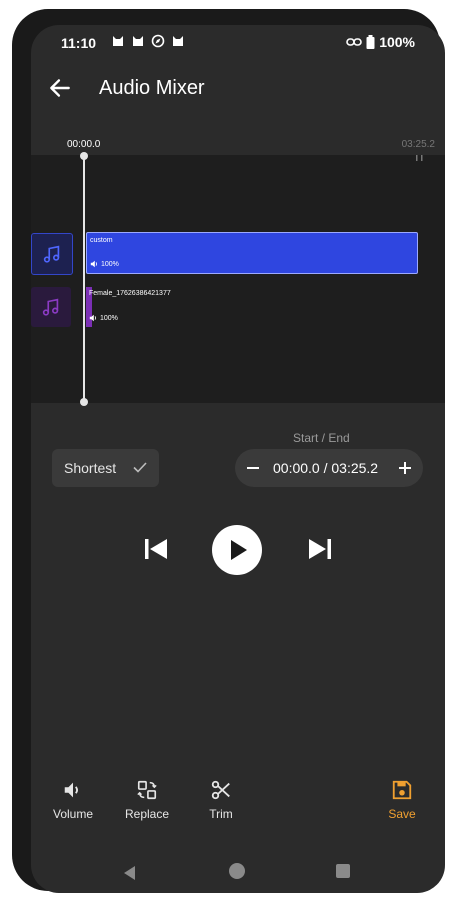  I want to click on shortest-label: Shortest, so click(90, 468).